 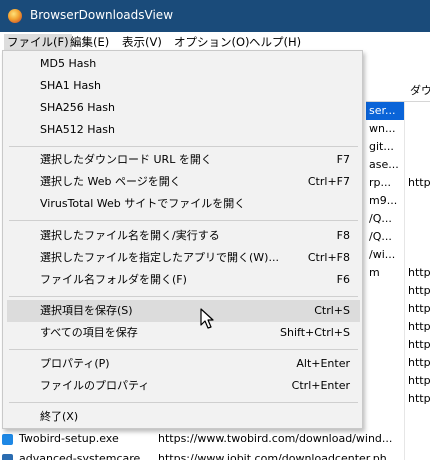 What do you see at coordinates (15, 16) in the screenshot?
I see `app-icon` at bounding box center [15, 16].